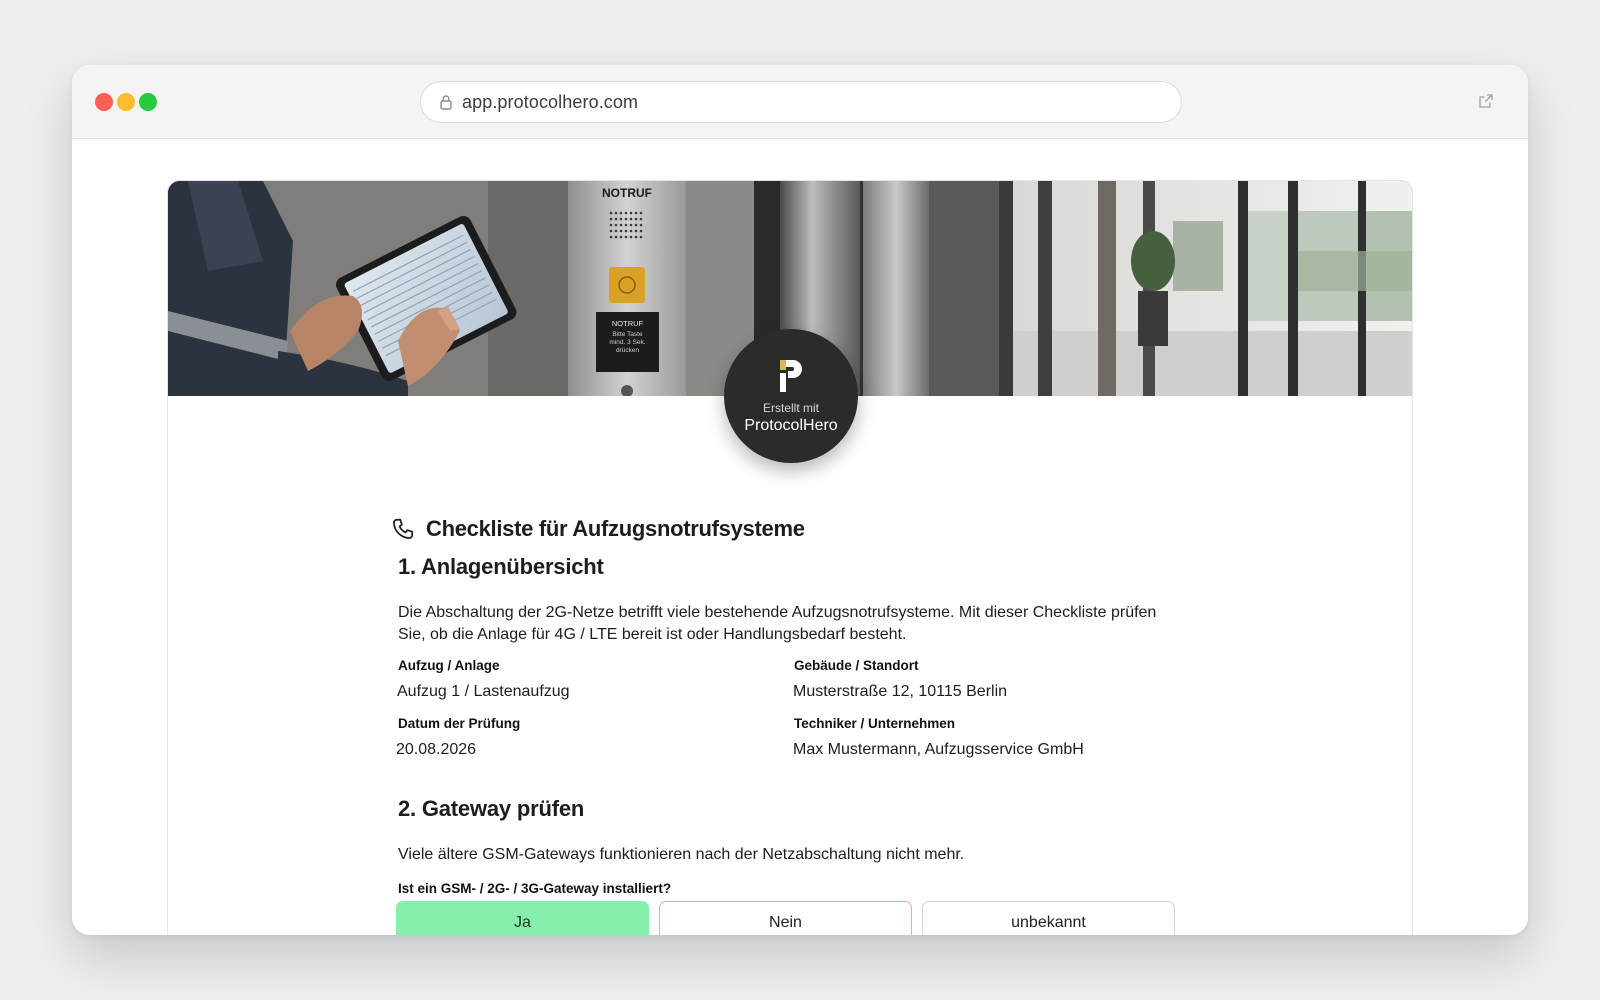 The width and height of the screenshot is (1600, 1000). Describe the element at coordinates (148, 102) in the screenshot. I see `maximize-window-button` at that location.